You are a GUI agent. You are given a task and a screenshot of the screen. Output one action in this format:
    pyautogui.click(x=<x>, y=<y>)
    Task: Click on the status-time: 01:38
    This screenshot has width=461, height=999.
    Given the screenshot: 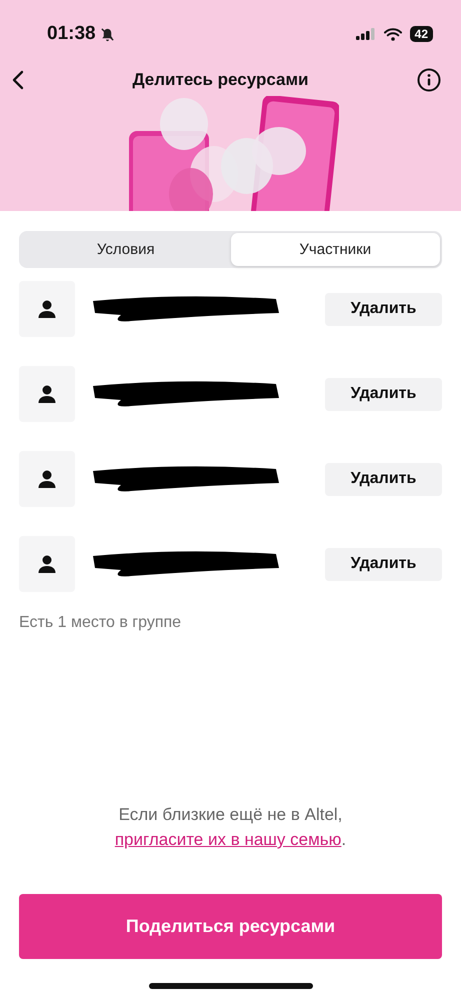 What is the action you would take?
    pyautogui.click(x=71, y=34)
    